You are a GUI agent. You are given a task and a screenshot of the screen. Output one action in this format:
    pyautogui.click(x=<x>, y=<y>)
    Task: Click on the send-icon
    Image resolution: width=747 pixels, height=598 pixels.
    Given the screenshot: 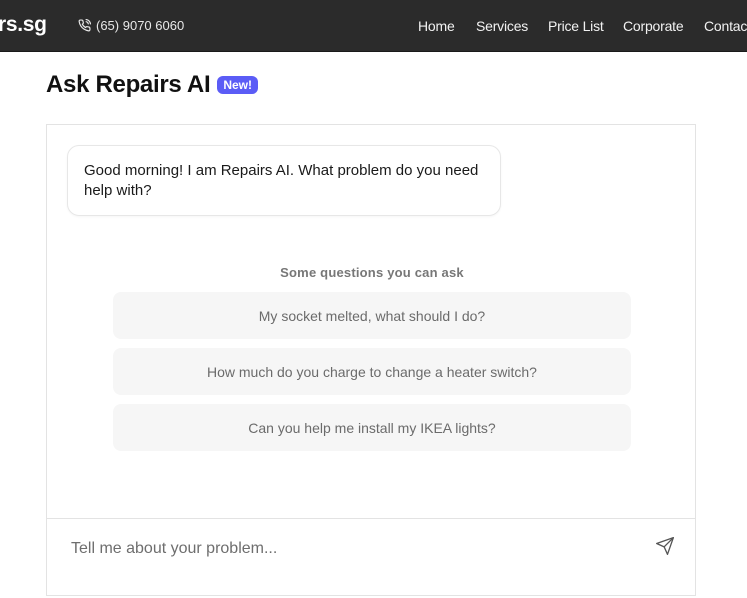 What is the action you would take?
    pyautogui.click(x=665, y=546)
    